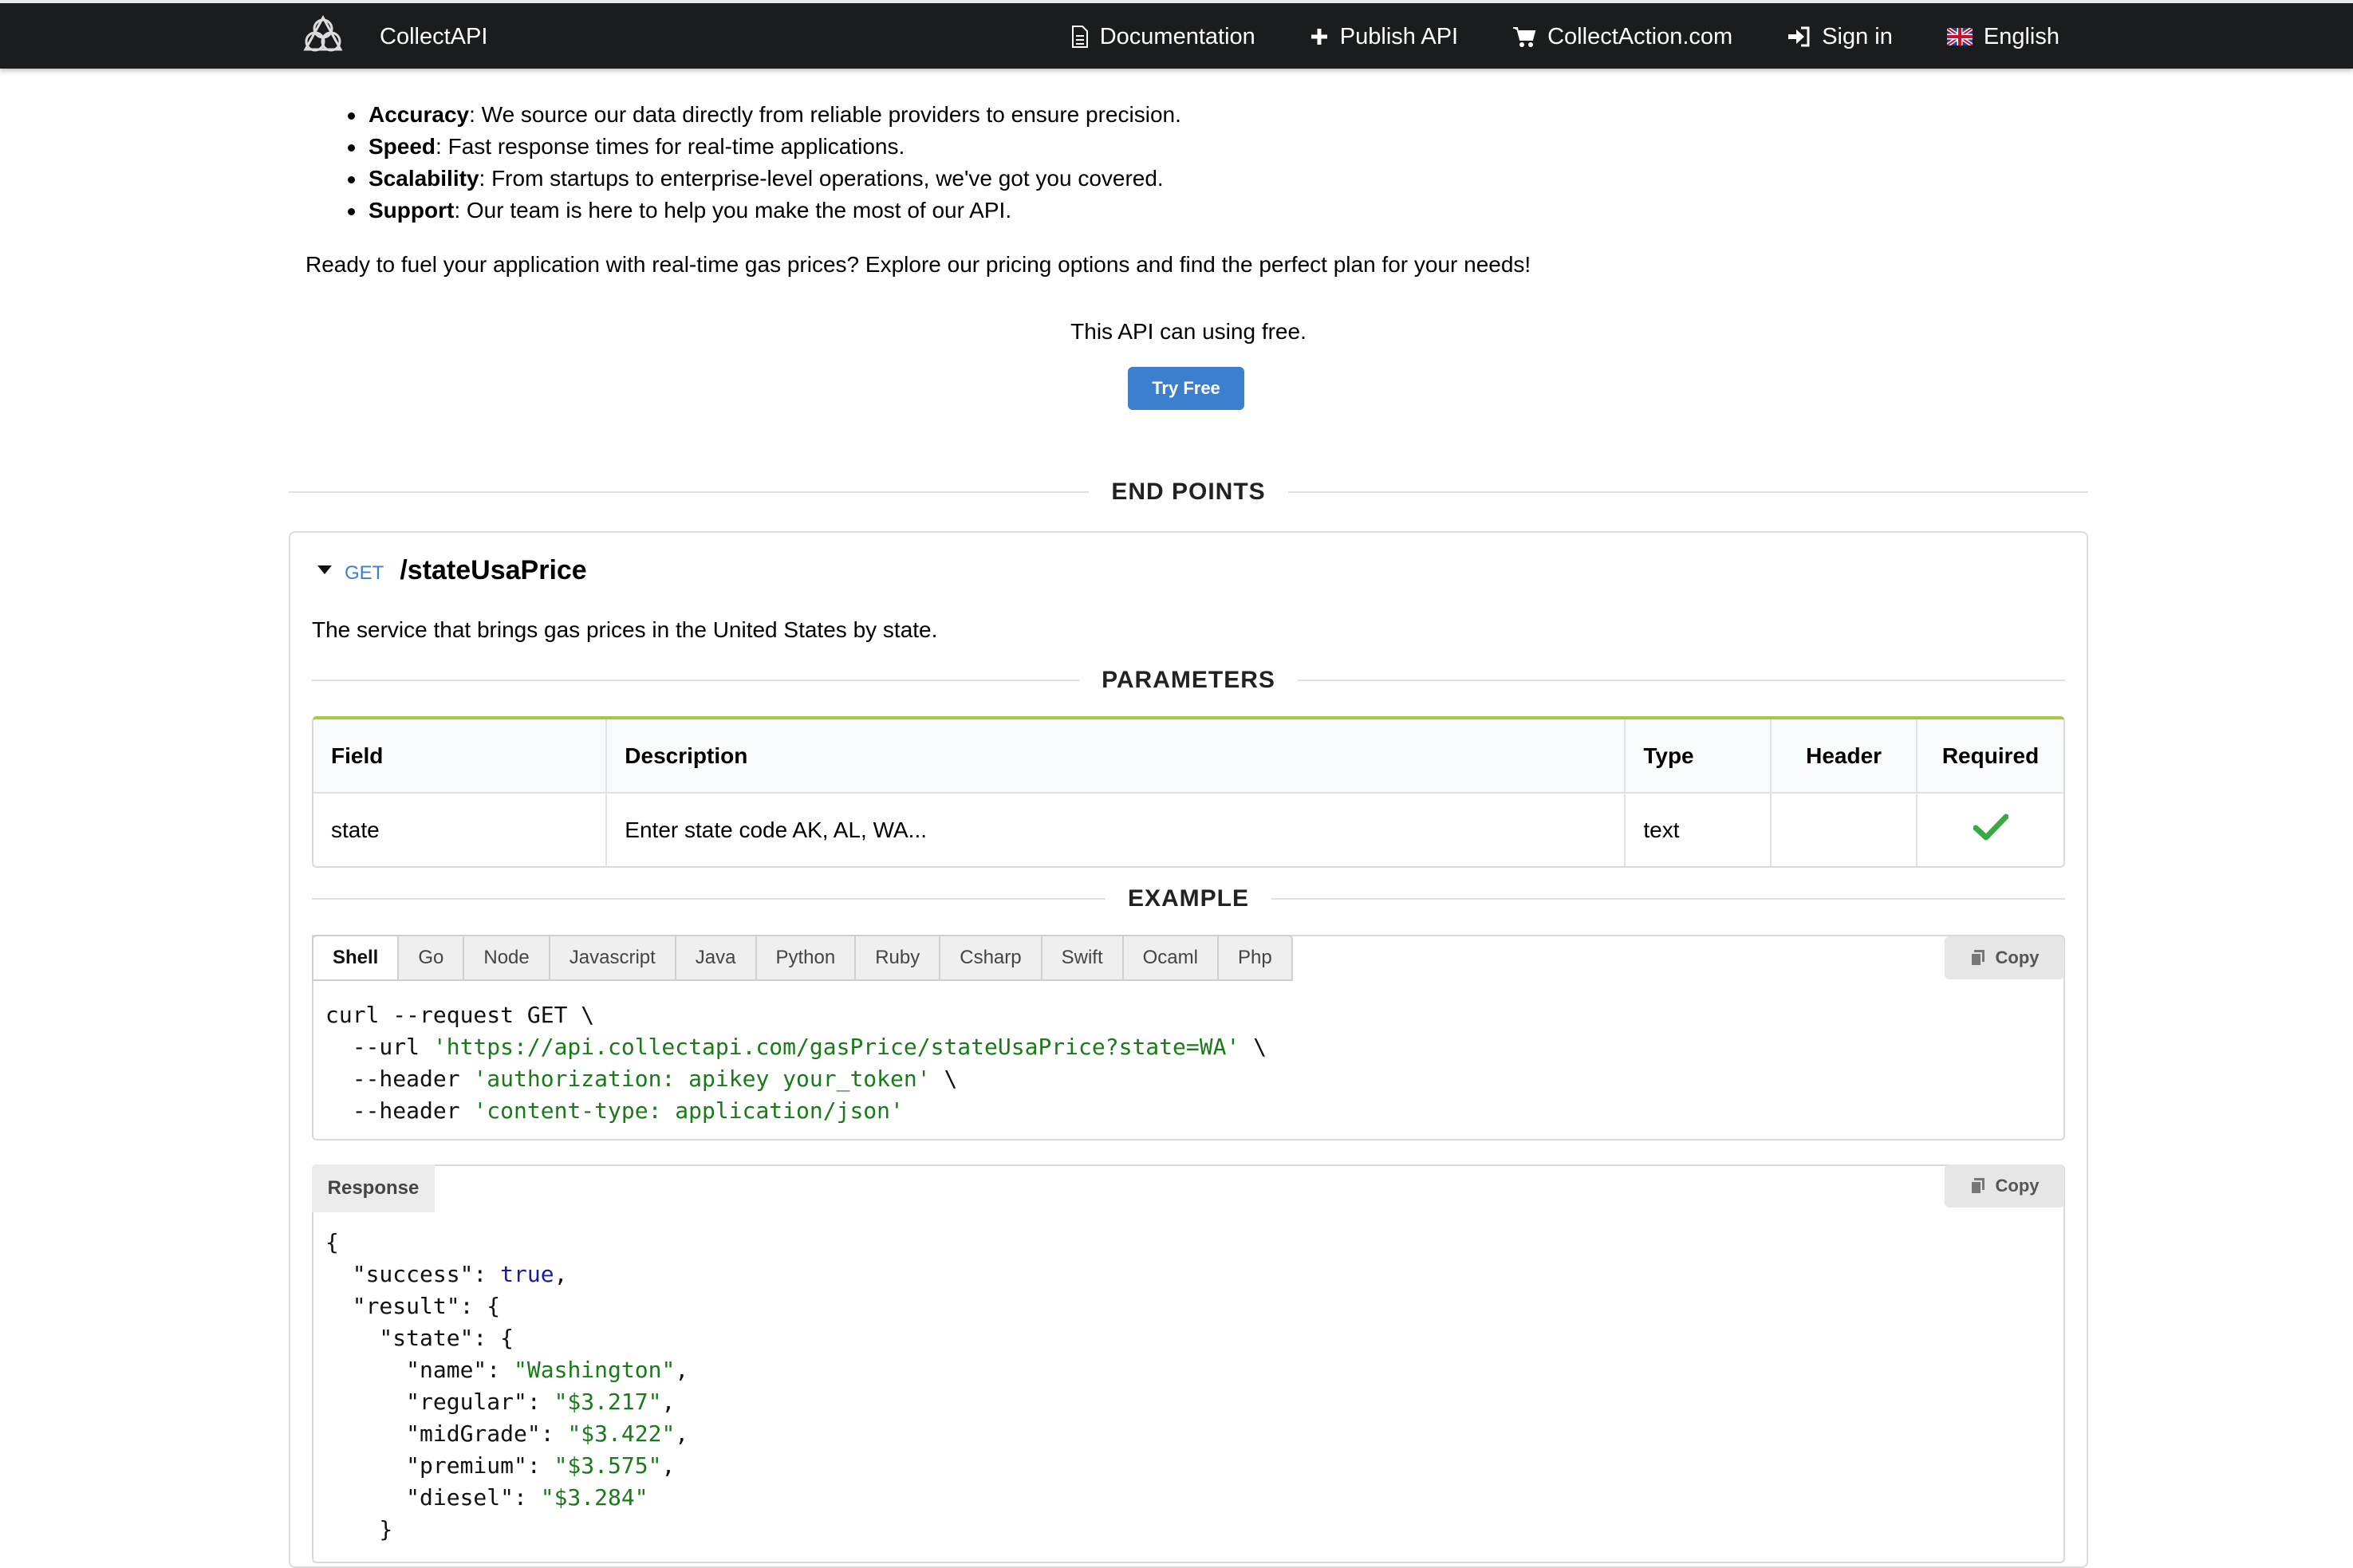 This screenshot has height=1568, width=2353. I want to click on nav-collectaction-label: CollectAction.com, so click(1640, 36).